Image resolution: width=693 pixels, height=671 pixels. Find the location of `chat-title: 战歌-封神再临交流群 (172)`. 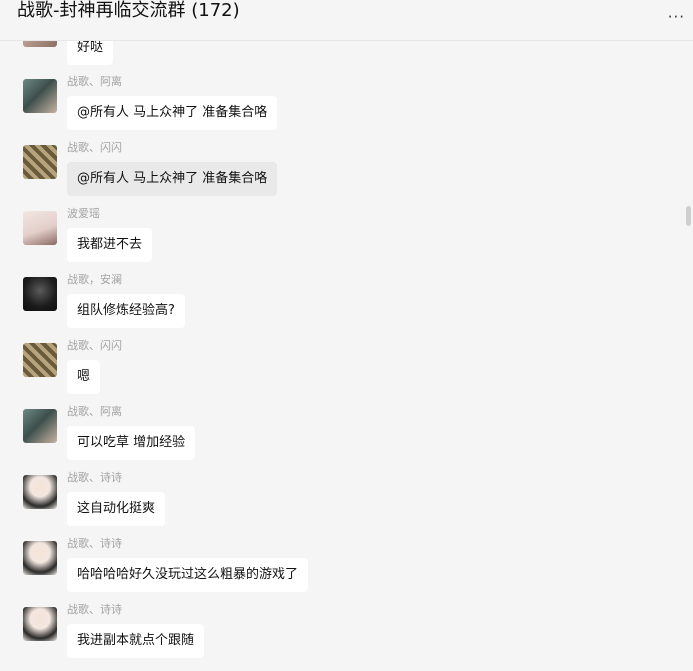

chat-title: 战歌-封神再临交流群 (172) is located at coordinates (128, 10).